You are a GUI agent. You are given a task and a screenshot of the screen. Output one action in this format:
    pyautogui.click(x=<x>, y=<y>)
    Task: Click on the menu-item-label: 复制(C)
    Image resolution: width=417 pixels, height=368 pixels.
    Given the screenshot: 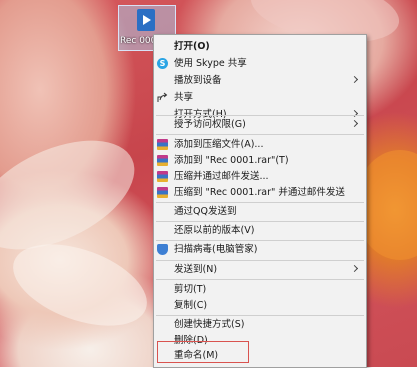 What is the action you would take?
    pyautogui.click(x=191, y=305)
    